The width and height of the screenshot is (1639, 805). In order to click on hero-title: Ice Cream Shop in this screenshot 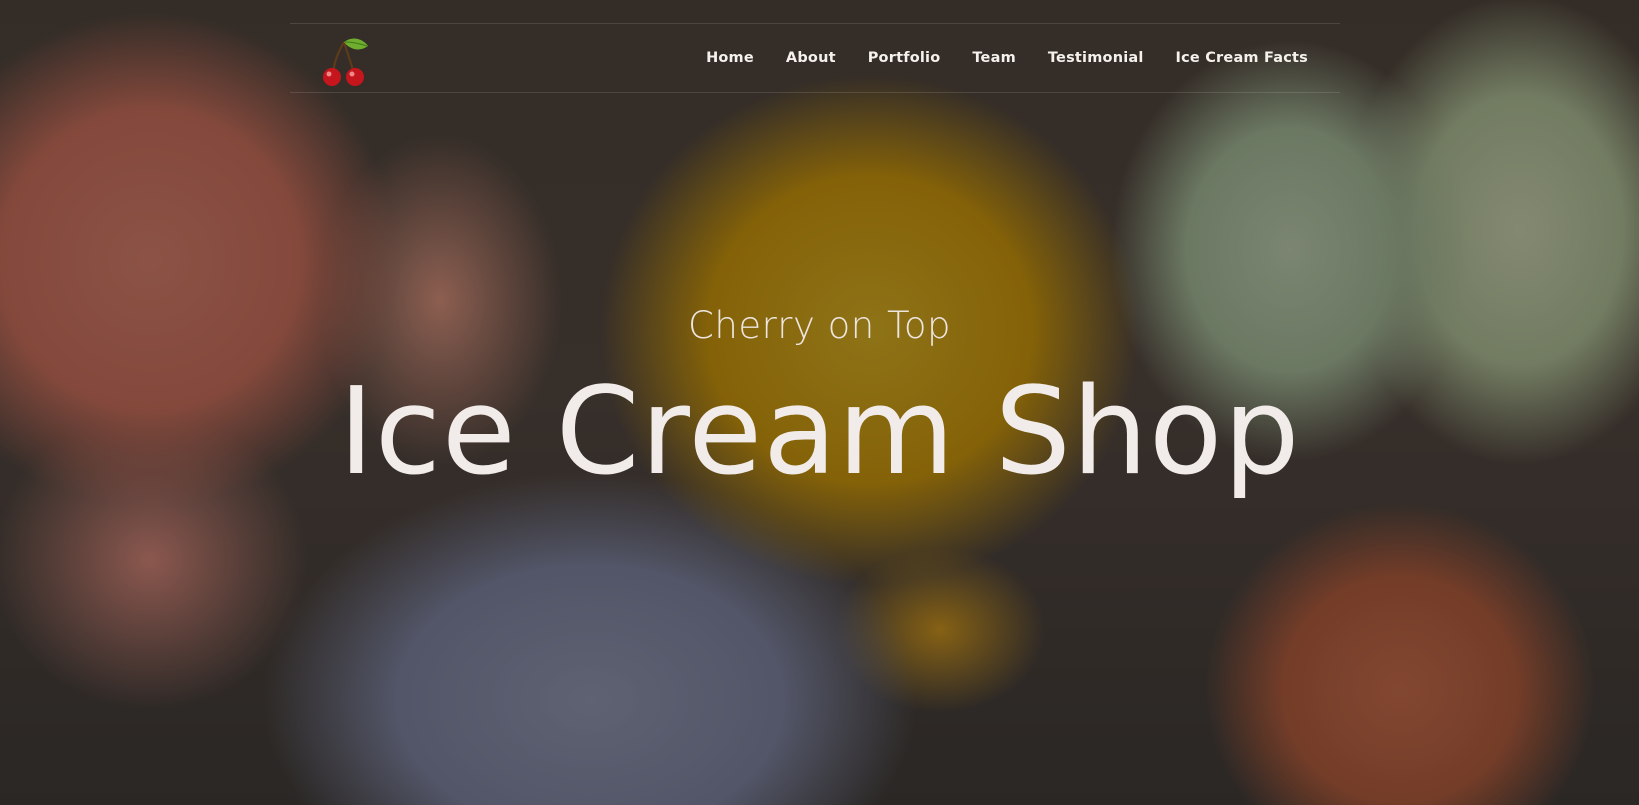, I will do `click(819, 432)`.